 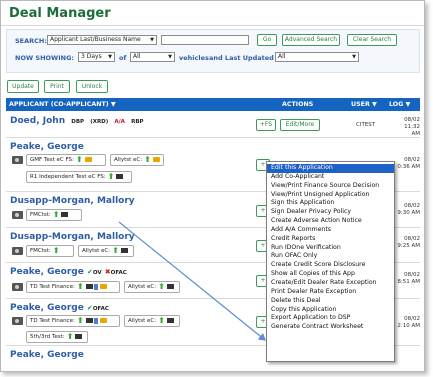 What do you see at coordinates (330, 318) in the screenshot?
I see `menu-item-export-dsp: Export Application to DSP` at bounding box center [330, 318].